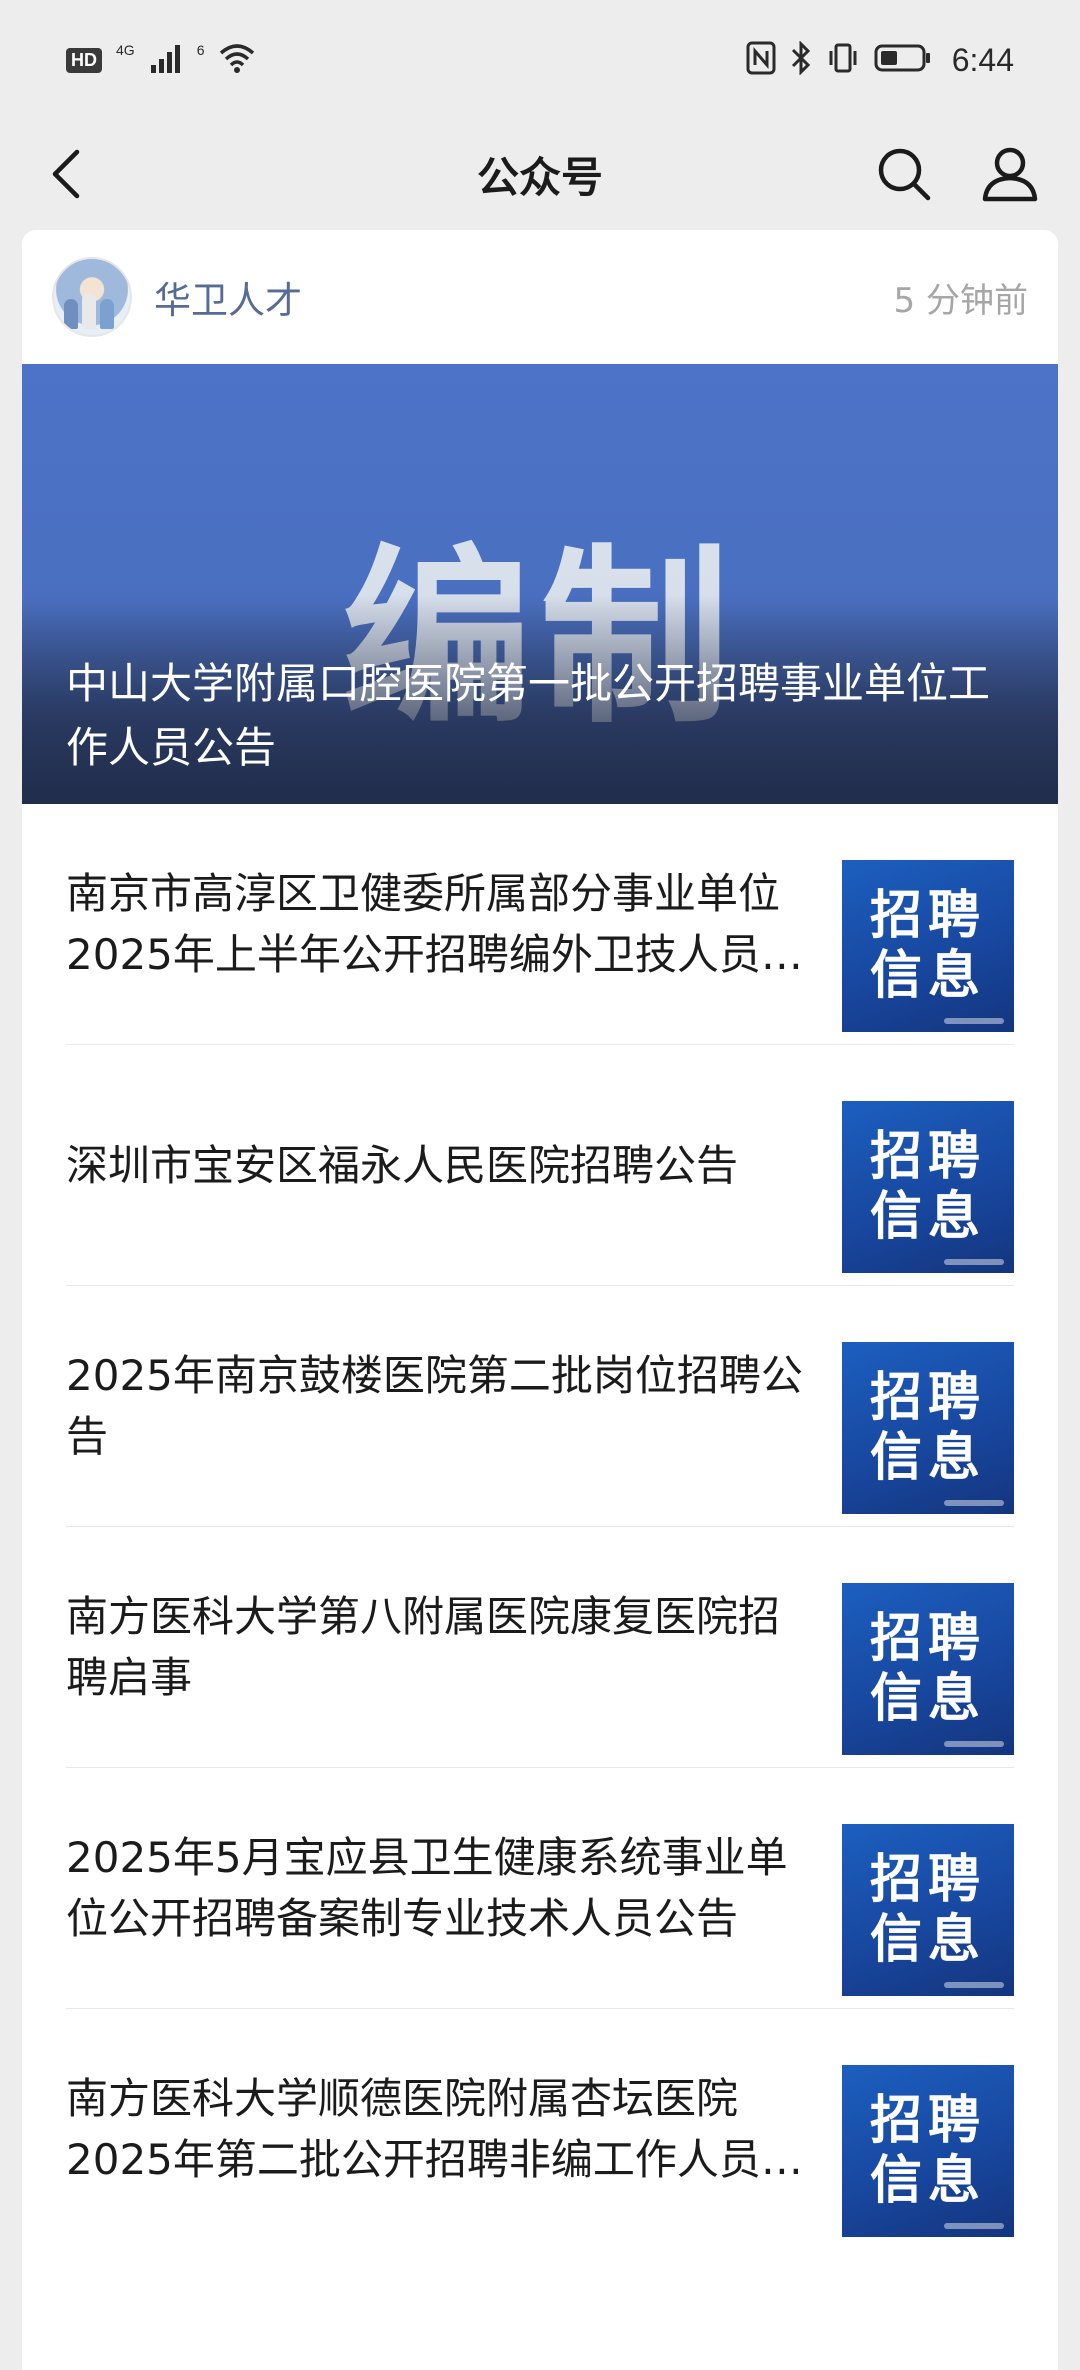 The width and height of the screenshot is (1080, 2370). Describe the element at coordinates (228, 297) in the screenshot. I see `account-name: 华卫人才` at that location.